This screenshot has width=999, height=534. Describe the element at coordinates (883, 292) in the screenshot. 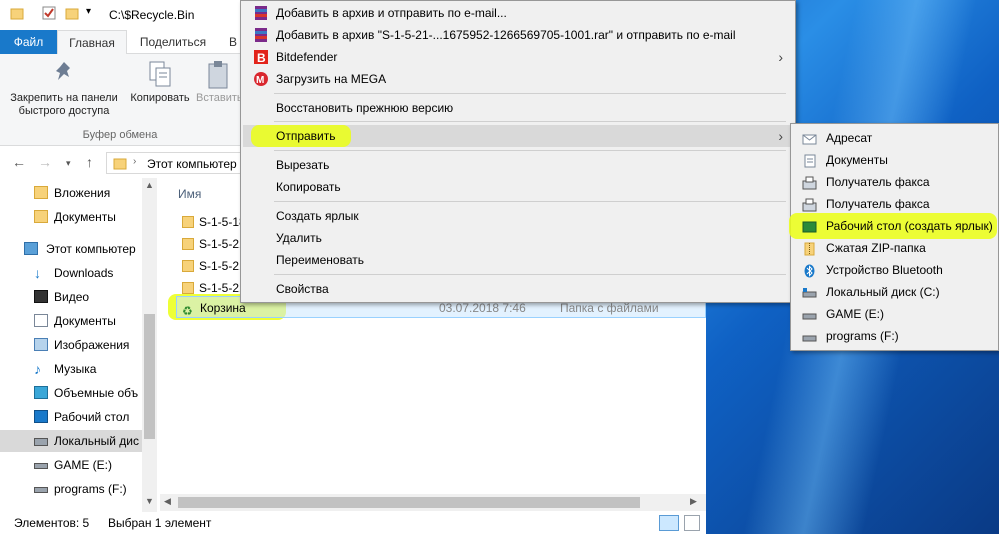

I see `submenu-item-label: Локальный диск (C:)` at that location.